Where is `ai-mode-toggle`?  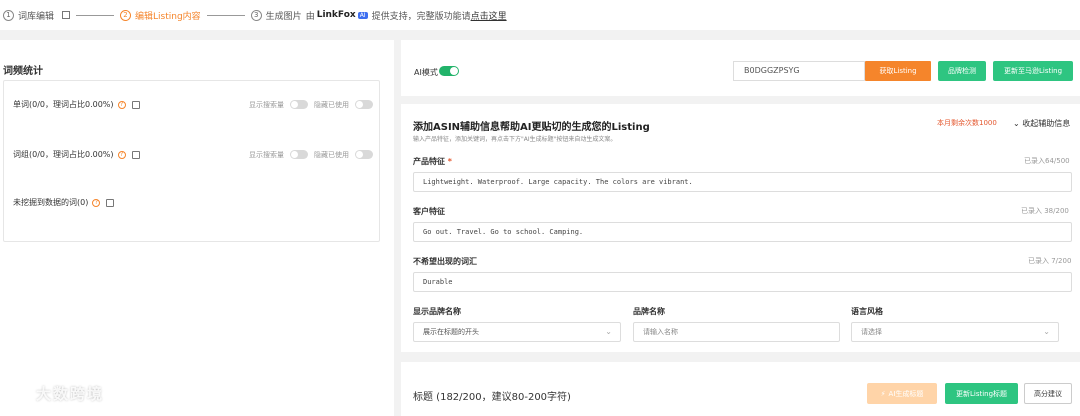 ai-mode-toggle is located at coordinates (449, 71).